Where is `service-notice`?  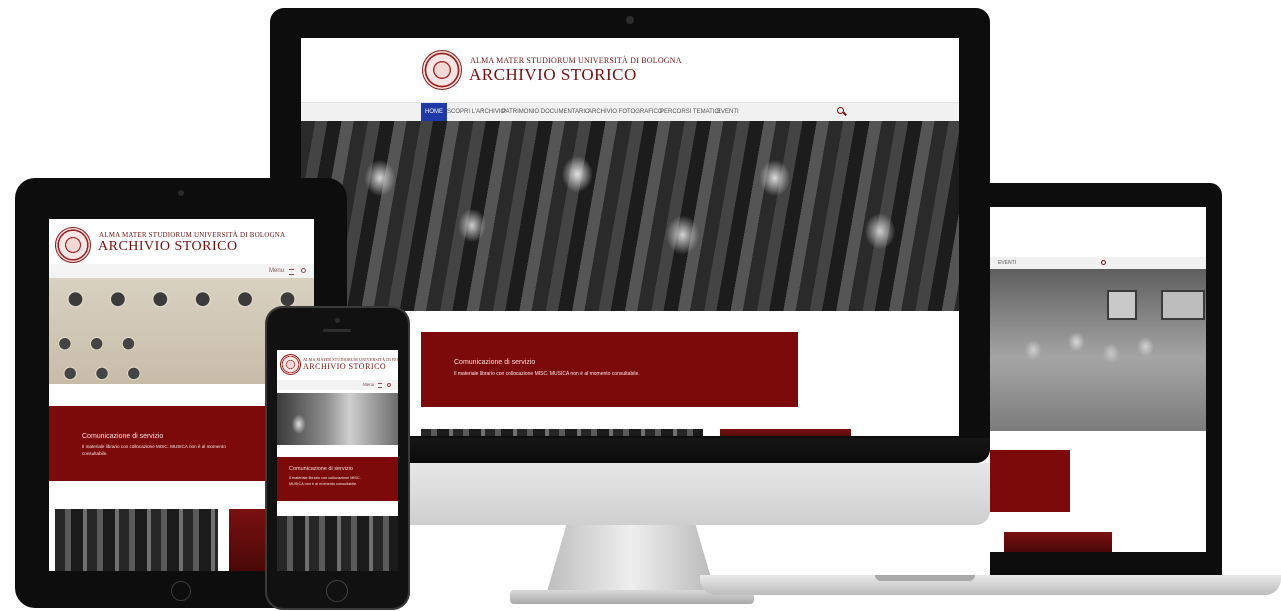
service-notice is located at coordinates (1030, 481).